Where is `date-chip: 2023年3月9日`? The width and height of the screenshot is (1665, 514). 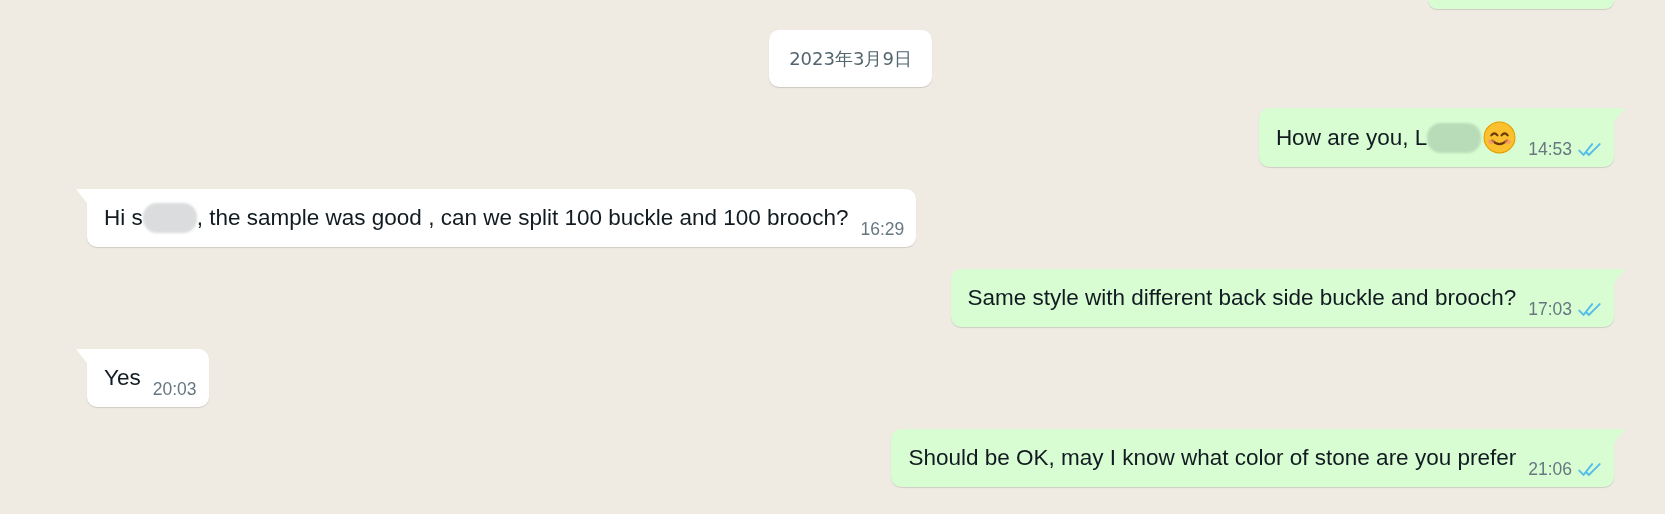
date-chip: 2023年3月9日 is located at coordinates (850, 58).